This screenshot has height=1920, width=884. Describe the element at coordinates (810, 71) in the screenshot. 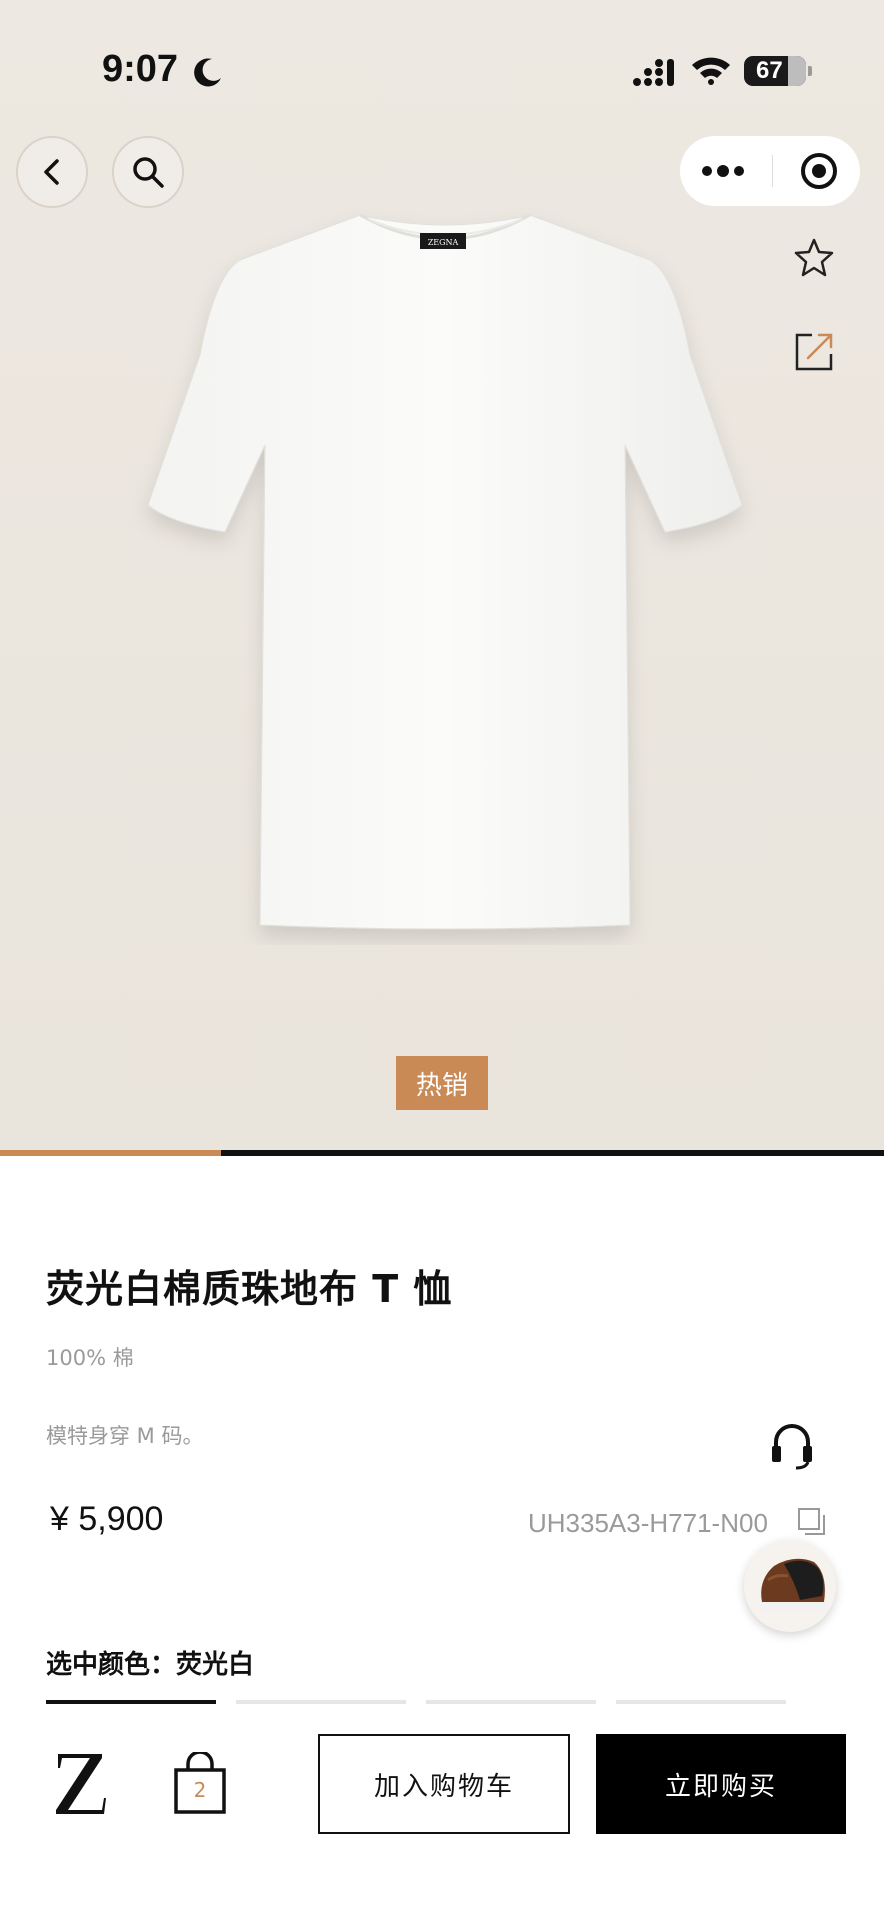

I see `battery-tip` at that location.